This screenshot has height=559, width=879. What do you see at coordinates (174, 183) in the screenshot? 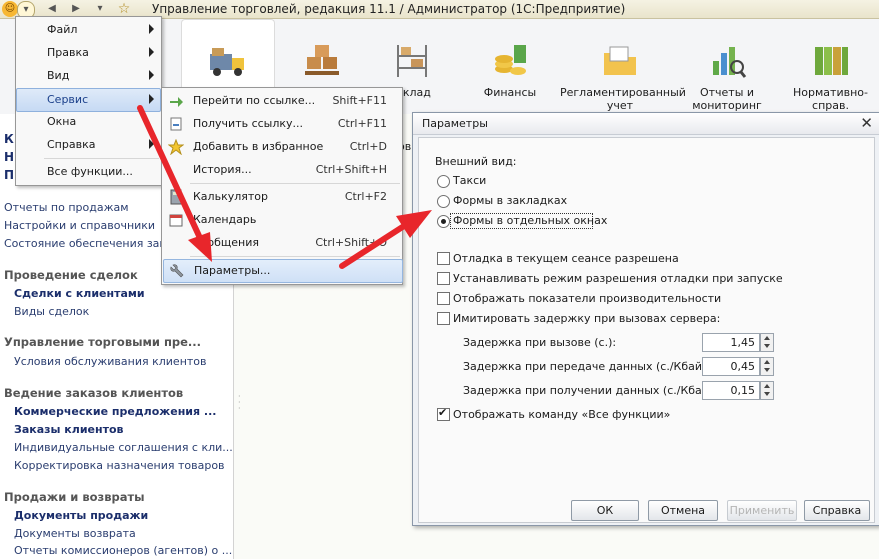
I see `arrow-to-parameters` at bounding box center [174, 183].